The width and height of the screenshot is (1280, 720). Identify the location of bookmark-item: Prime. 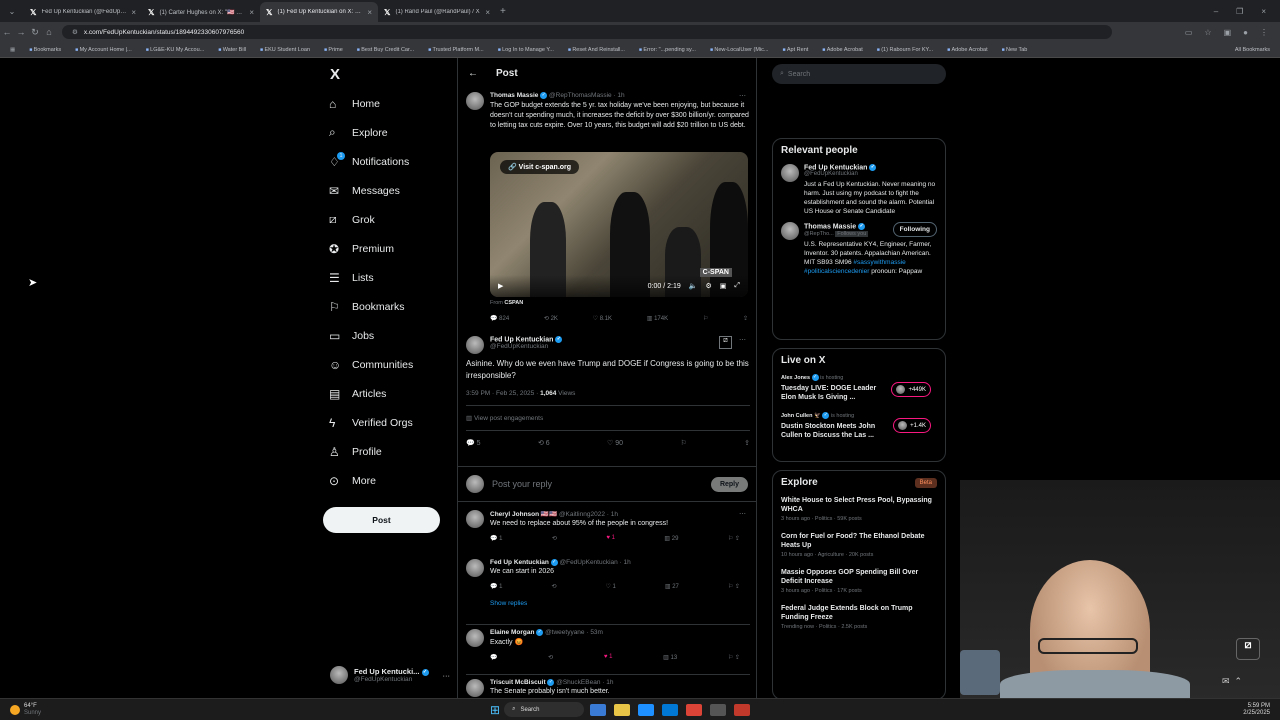
(333, 50).